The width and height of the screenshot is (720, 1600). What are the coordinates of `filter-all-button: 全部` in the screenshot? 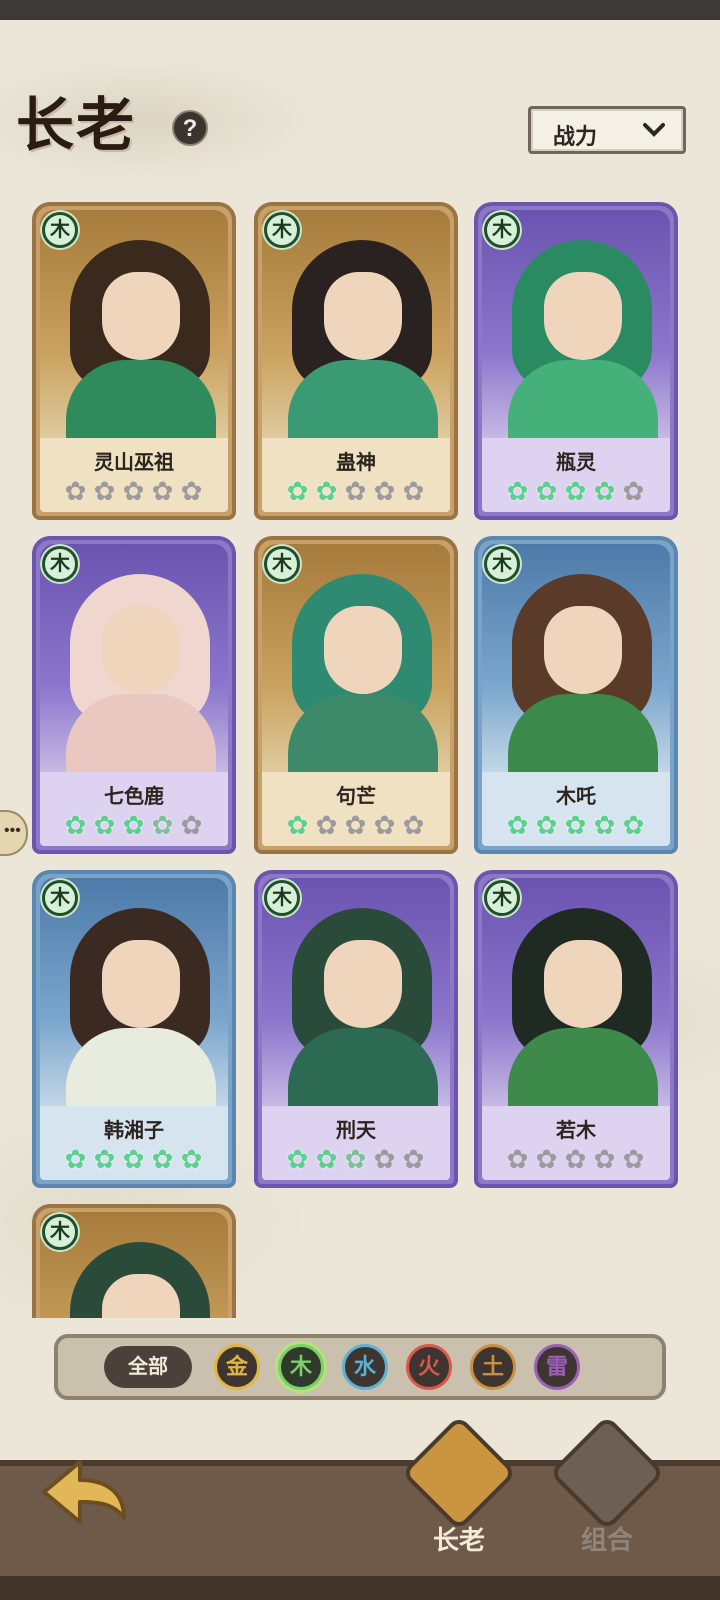 It's located at (148, 1367).